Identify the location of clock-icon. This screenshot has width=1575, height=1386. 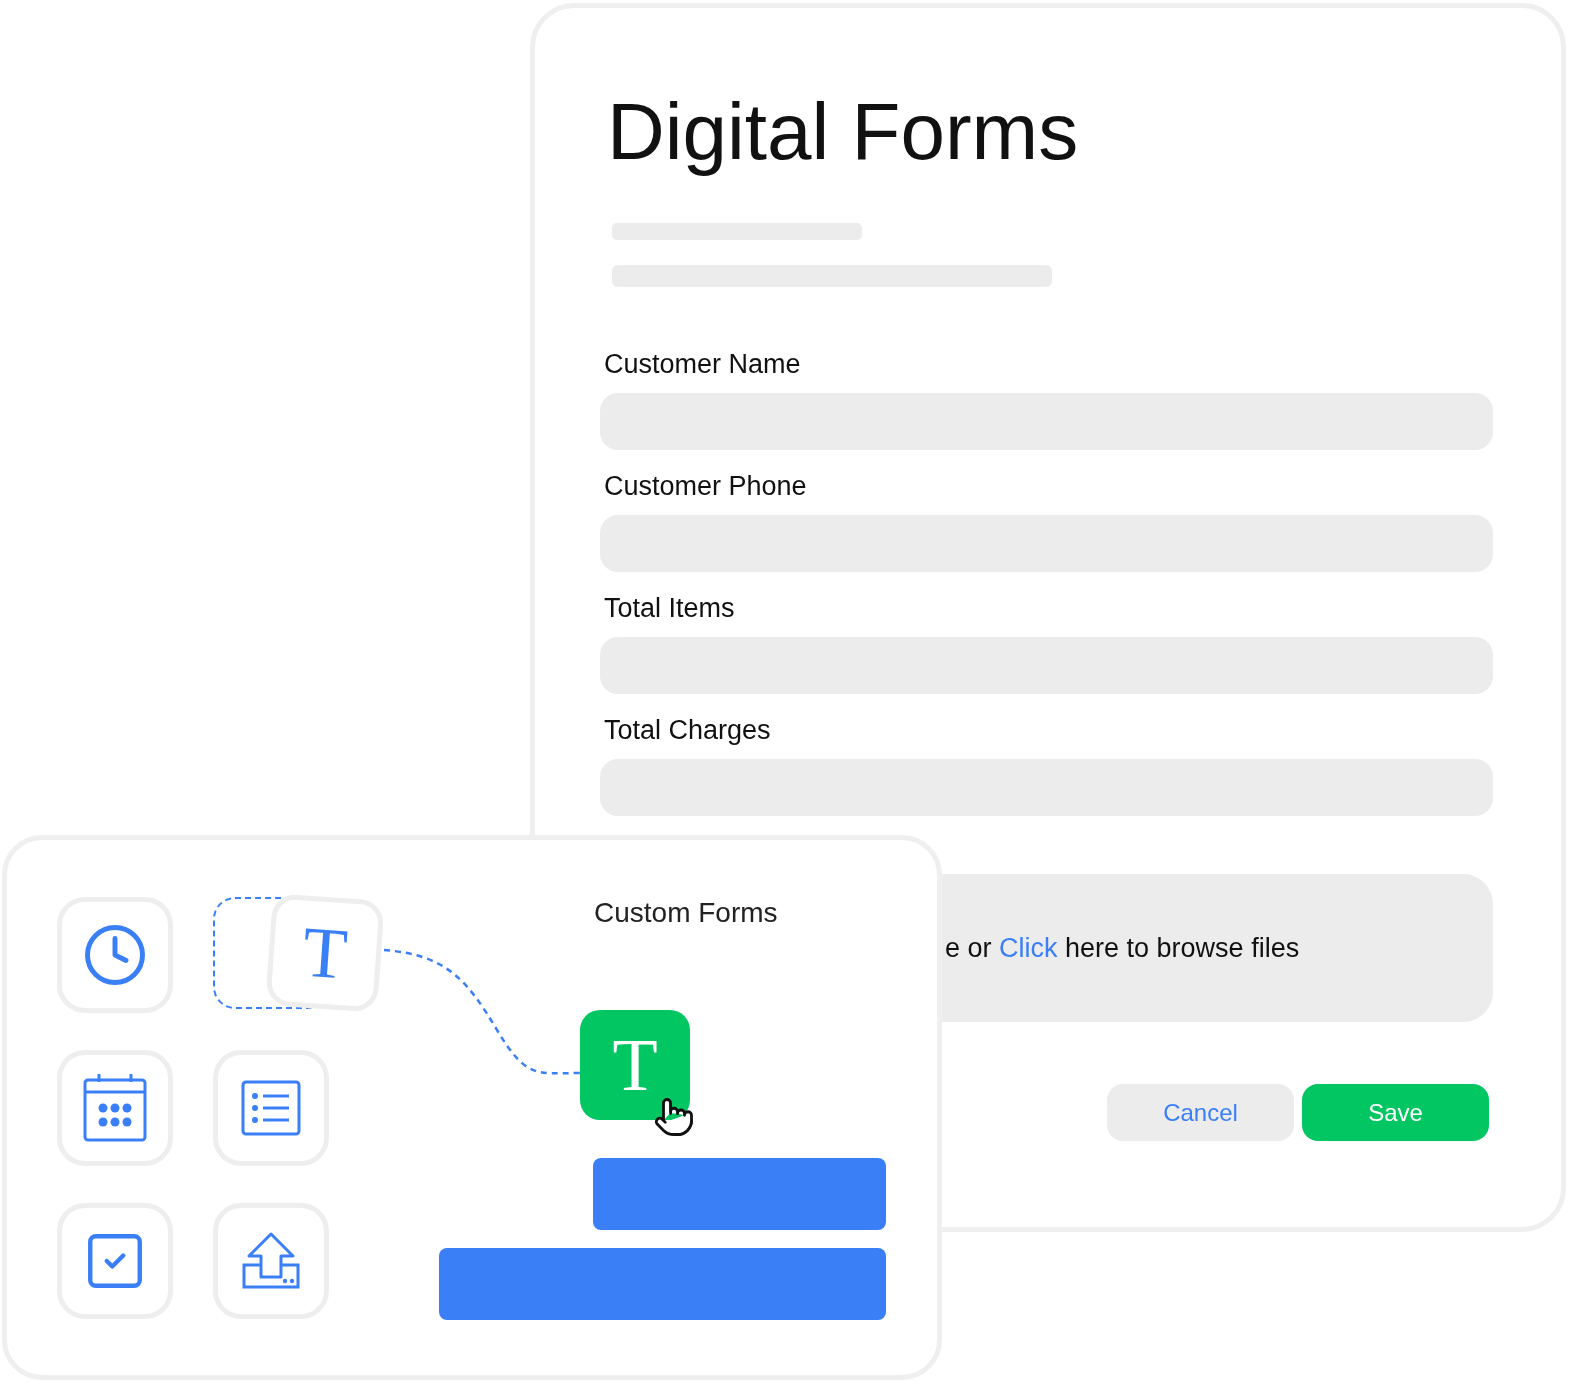
(115, 955).